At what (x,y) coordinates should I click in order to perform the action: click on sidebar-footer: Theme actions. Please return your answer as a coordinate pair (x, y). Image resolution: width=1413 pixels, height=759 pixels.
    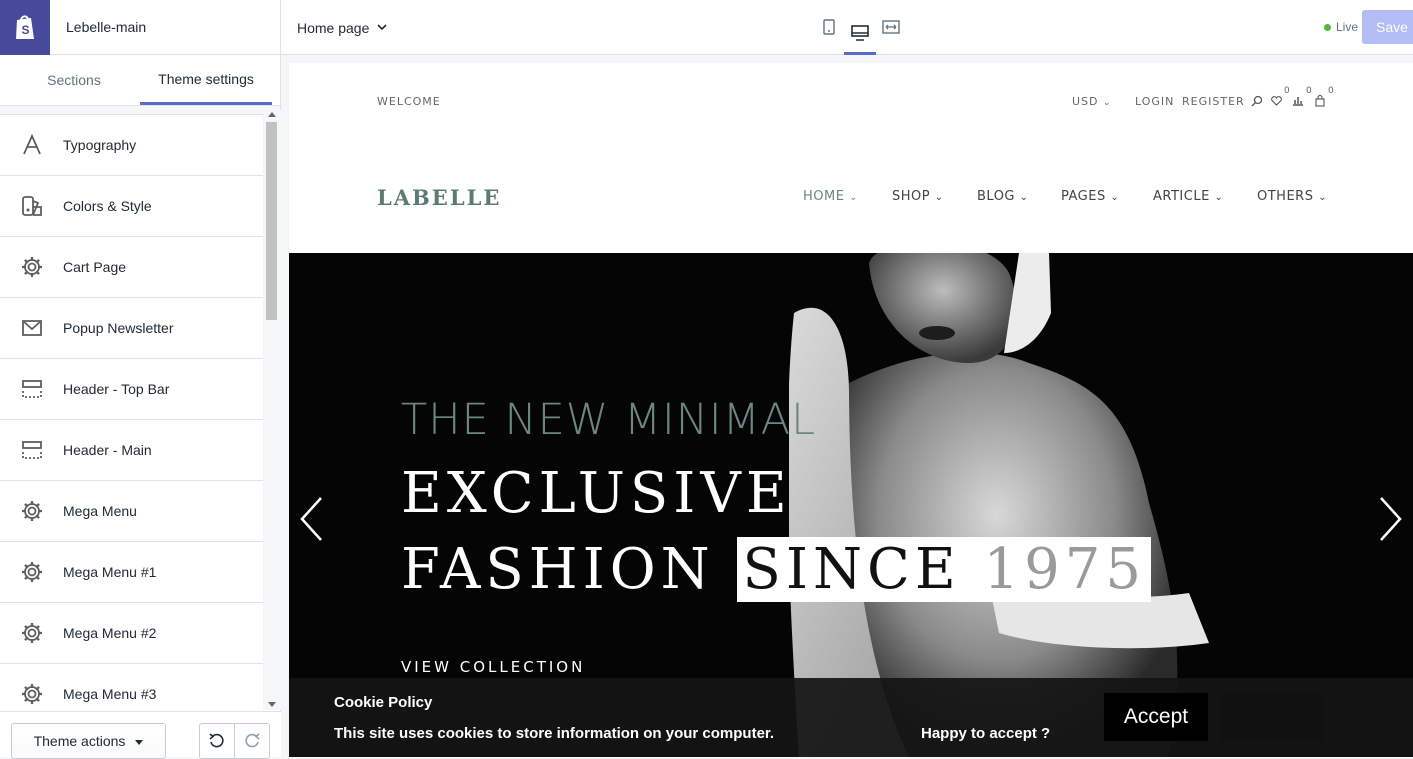
    Looking at the image, I should click on (140, 735).